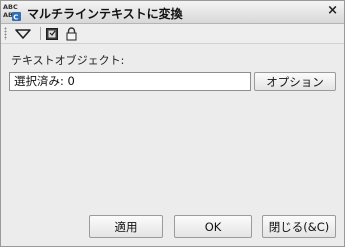  I want to click on select-objects-icon, so click(52, 33).